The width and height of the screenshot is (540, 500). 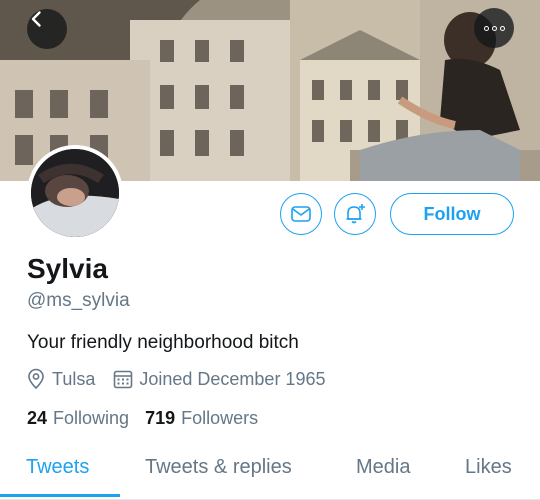 What do you see at coordinates (36, 378) in the screenshot?
I see `location-pin-icon` at bounding box center [36, 378].